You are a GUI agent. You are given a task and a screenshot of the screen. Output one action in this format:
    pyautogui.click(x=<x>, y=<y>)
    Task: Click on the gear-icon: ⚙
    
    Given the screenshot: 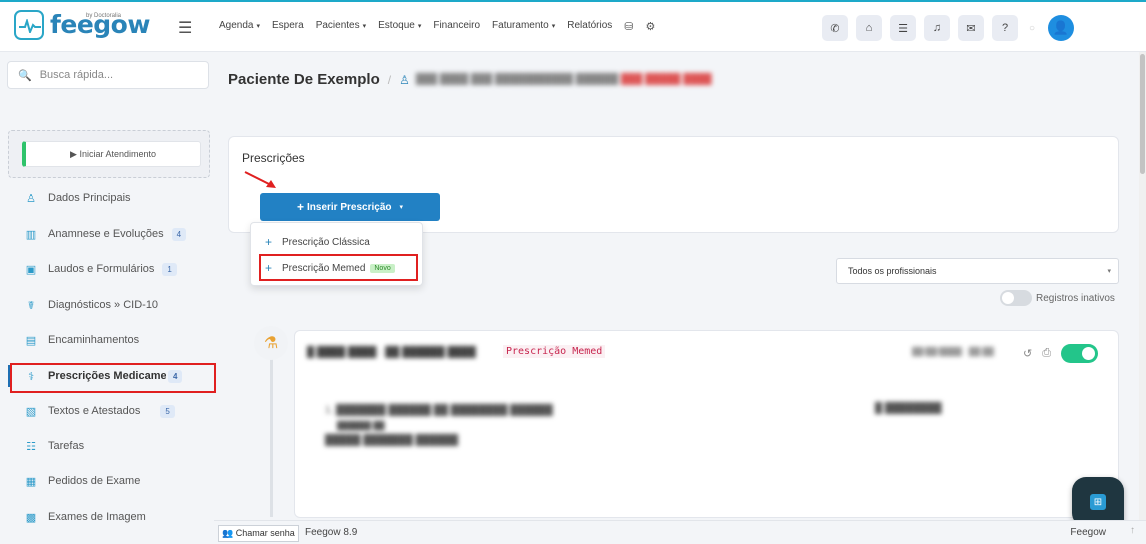 What is the action you would take?
    pyautogui.click(x=651, y=26)
    